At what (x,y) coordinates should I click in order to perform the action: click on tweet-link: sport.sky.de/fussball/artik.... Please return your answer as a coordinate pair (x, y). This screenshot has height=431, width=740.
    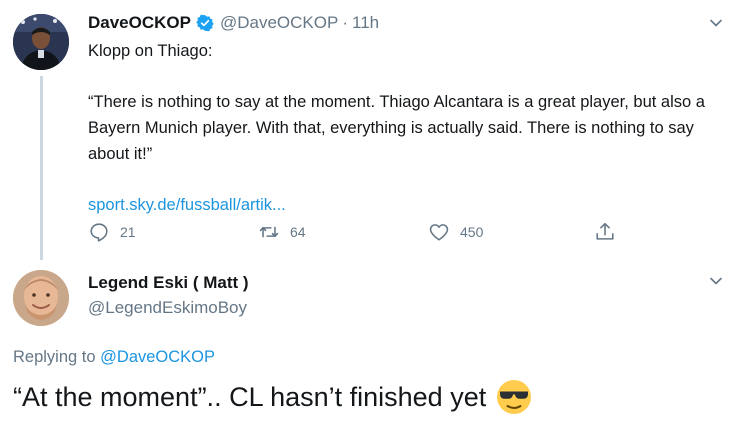
    Looking at the image, I should click on (187, 205).